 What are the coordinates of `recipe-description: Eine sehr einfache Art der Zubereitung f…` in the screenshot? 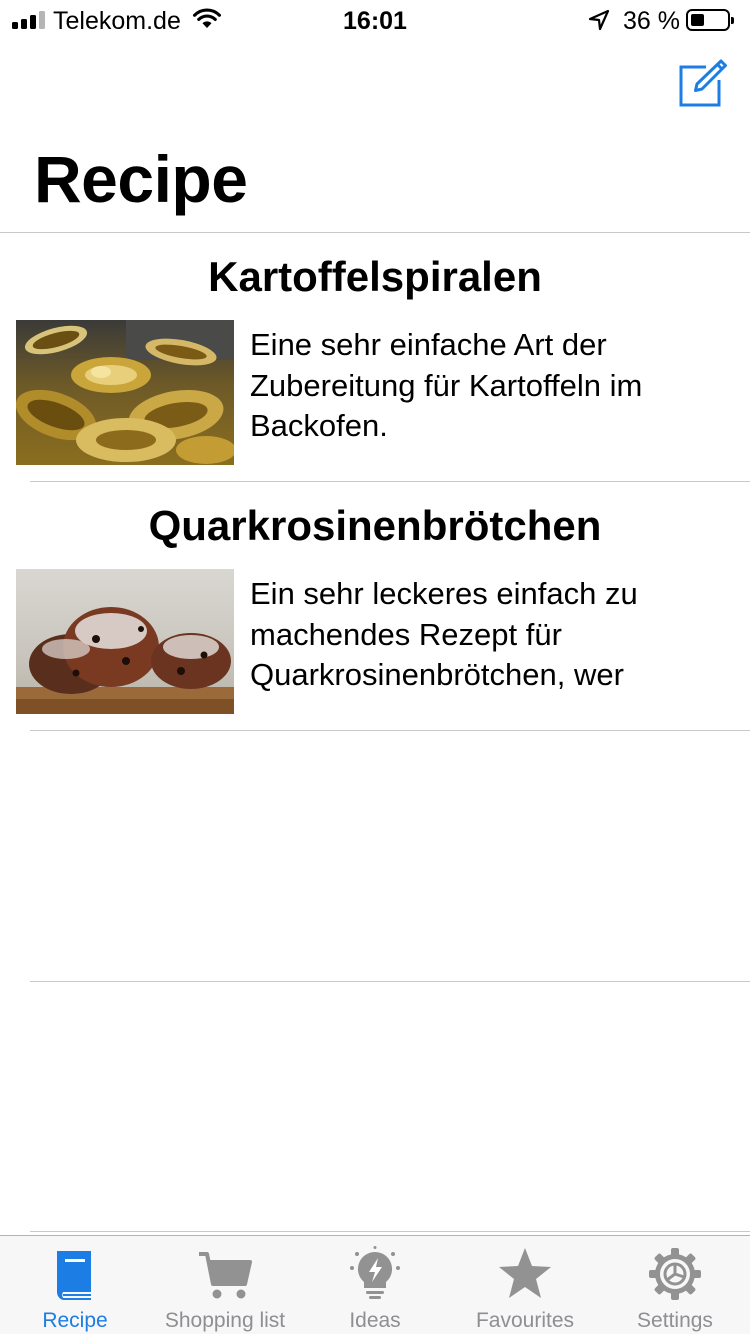 It's located at (446, 385).